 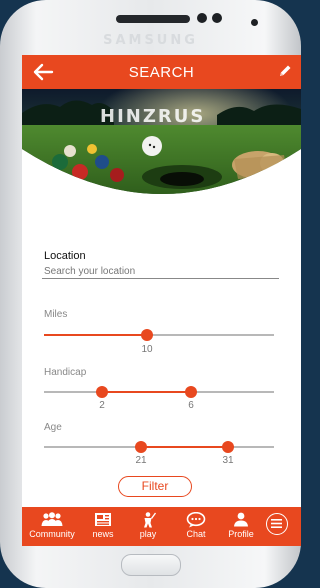 I want to click on handicap-min-thumb, so click(x=102, y=392).